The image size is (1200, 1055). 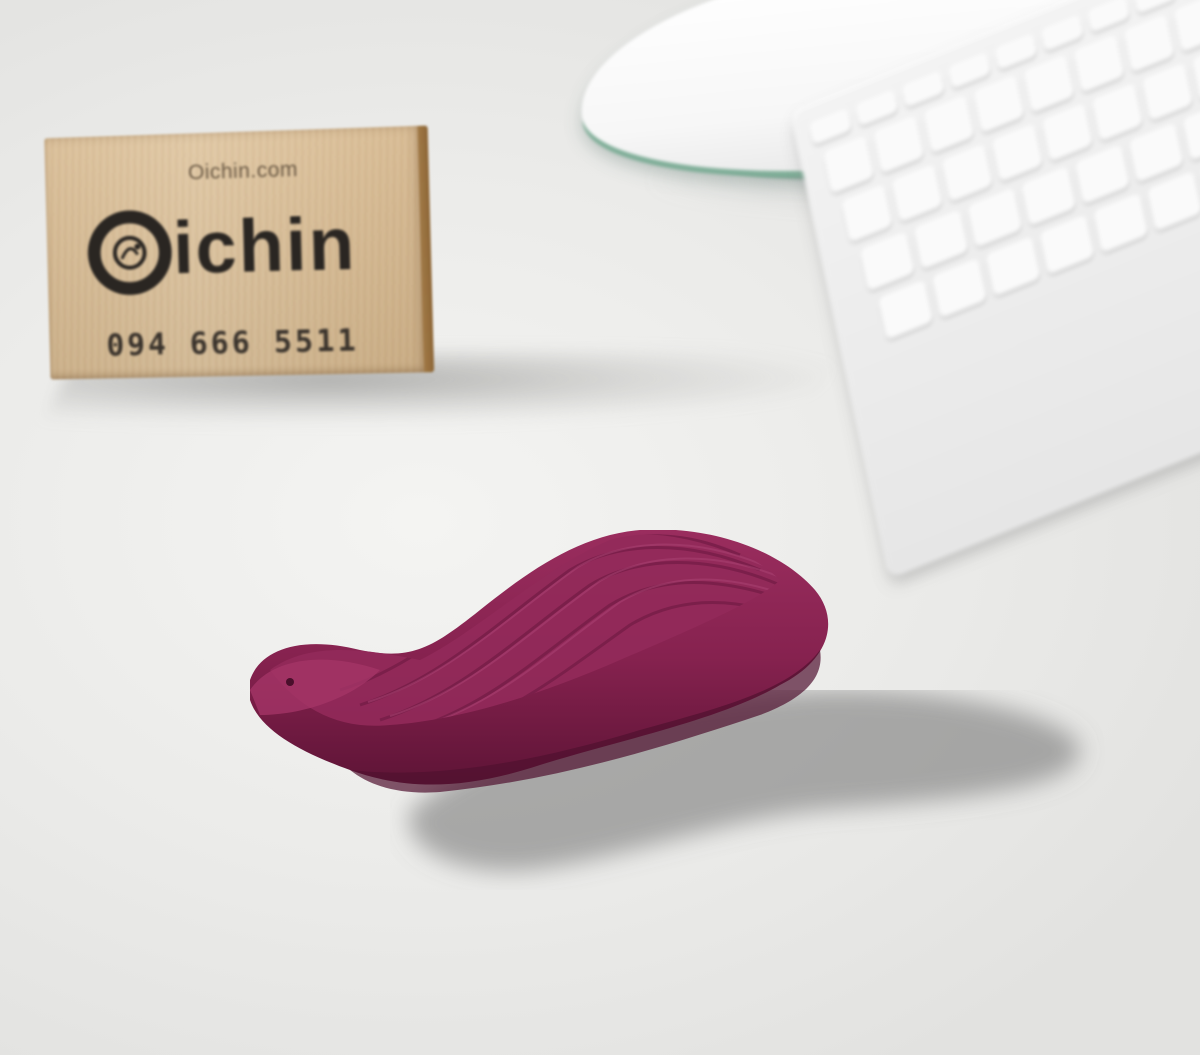 I want to click on sign-edge, so click(x=426, y=249).